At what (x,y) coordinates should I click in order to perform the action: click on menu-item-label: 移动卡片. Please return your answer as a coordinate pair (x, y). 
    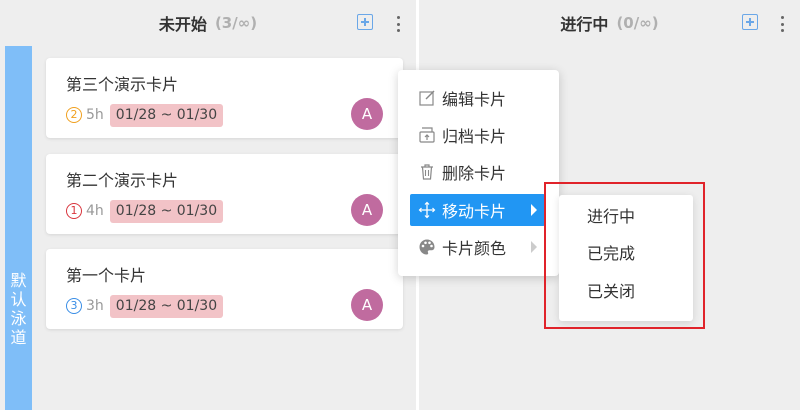
    Looking at the image, I should click on (474, 211).